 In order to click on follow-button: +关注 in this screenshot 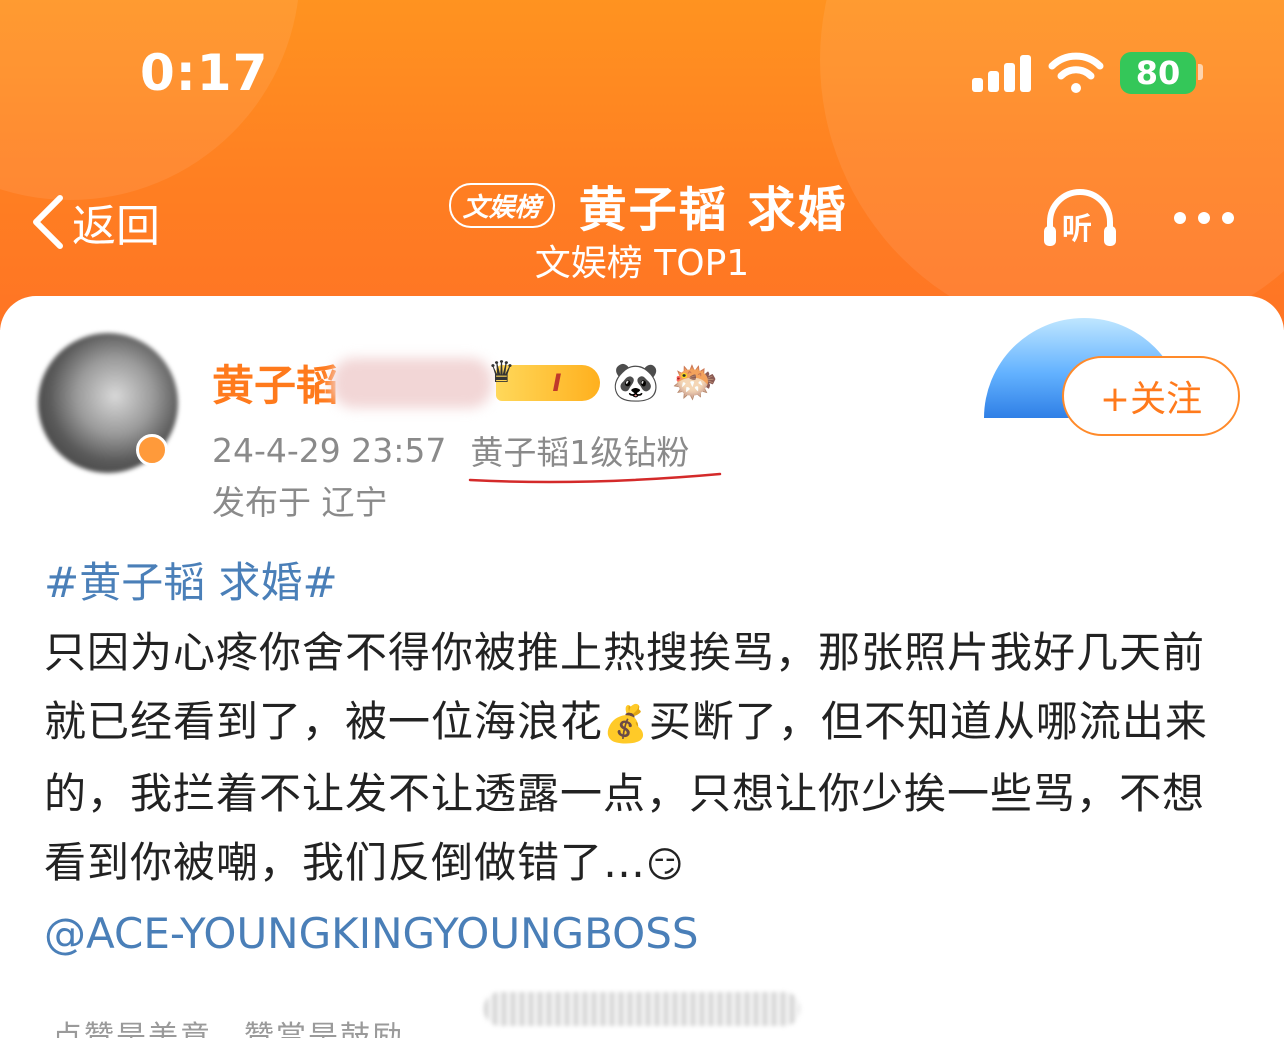, I will do `click(1151, 396)`.